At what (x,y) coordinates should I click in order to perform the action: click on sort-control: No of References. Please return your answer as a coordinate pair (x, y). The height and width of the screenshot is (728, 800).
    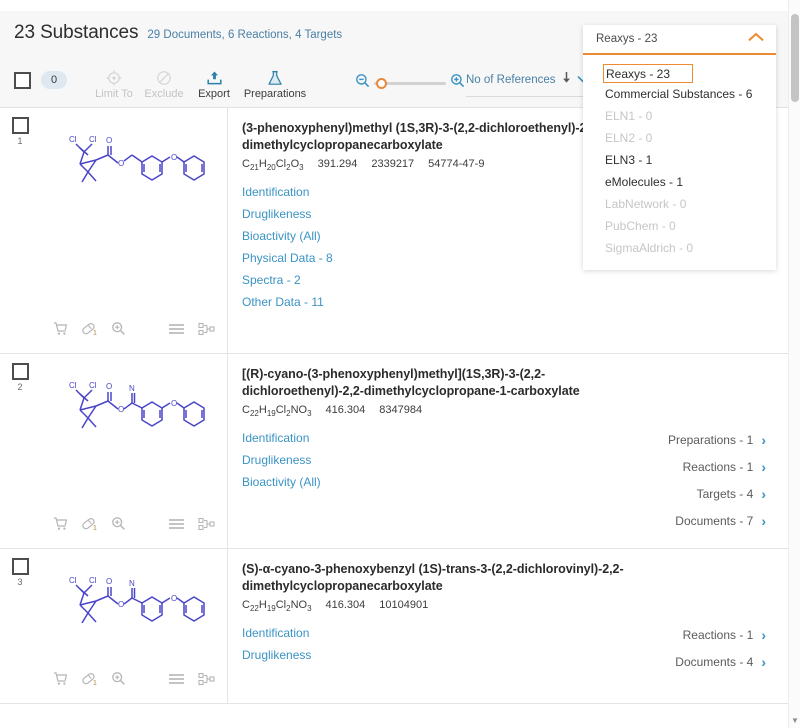
    Looking at the image, I should click on (527, 84).